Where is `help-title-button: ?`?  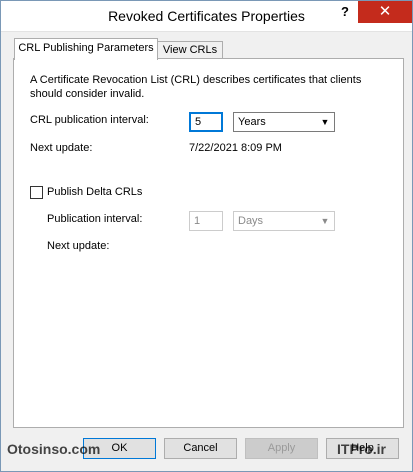 help-title-button: ? is located at coordinates (345, 12).